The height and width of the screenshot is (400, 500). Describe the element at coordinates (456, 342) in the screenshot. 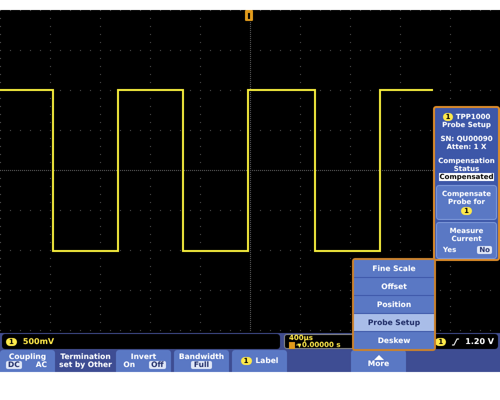

I see `rising-edge-icon` at that location.